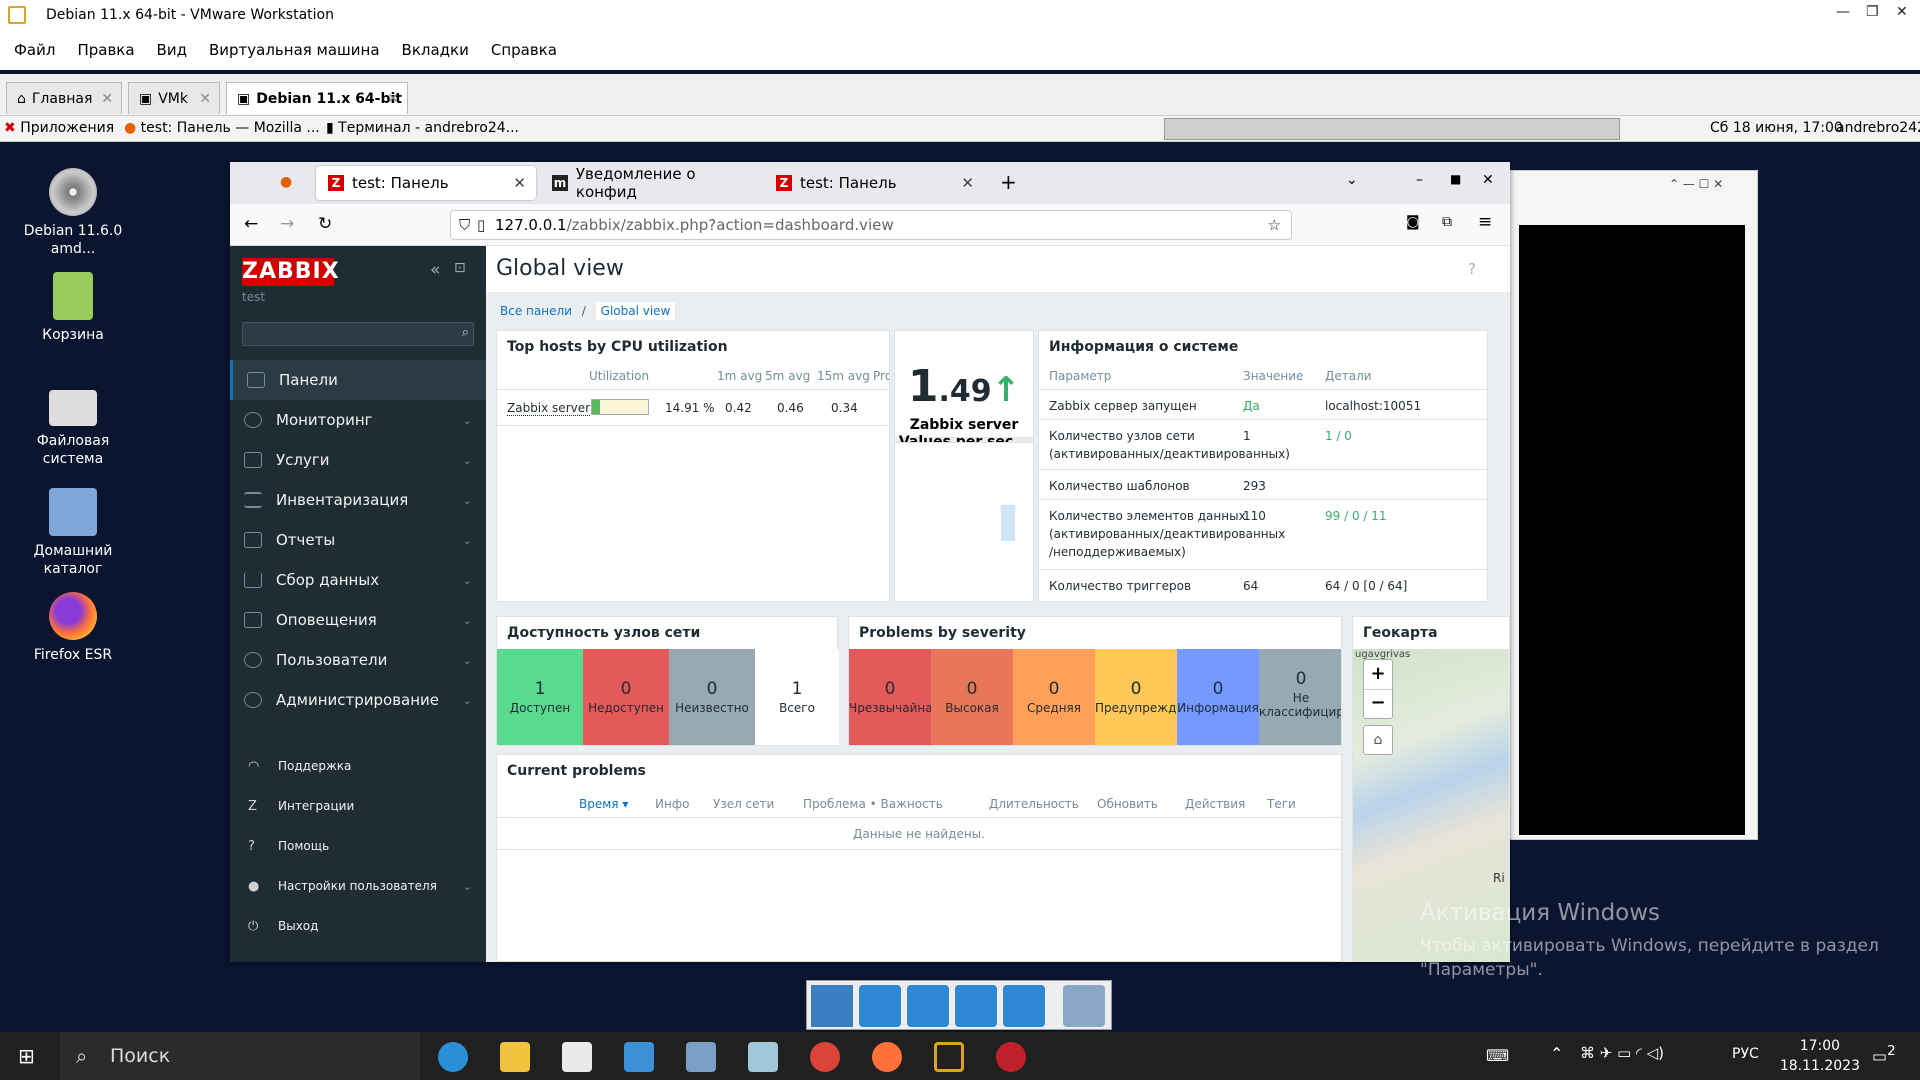  Describe the element at coordinates (358, 700) in the screenshot. I see `menu-administration: Администрирование ⌄` at that location.